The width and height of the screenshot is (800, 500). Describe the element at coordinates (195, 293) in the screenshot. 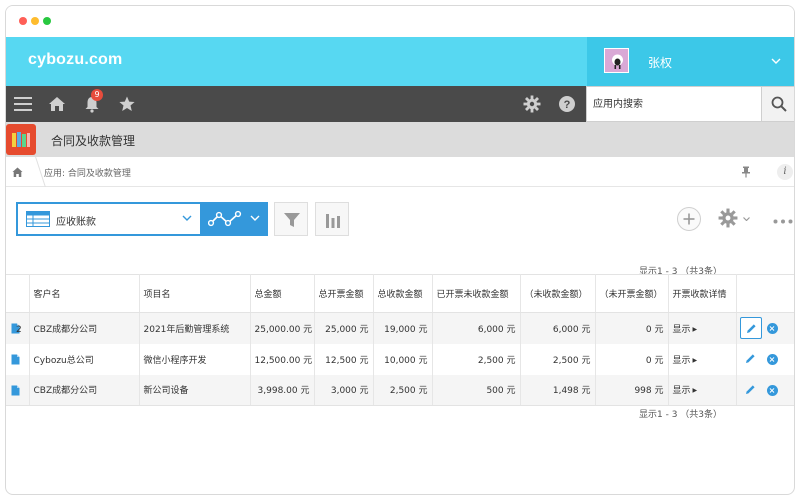

I see `column-header: 项目名` at that location.